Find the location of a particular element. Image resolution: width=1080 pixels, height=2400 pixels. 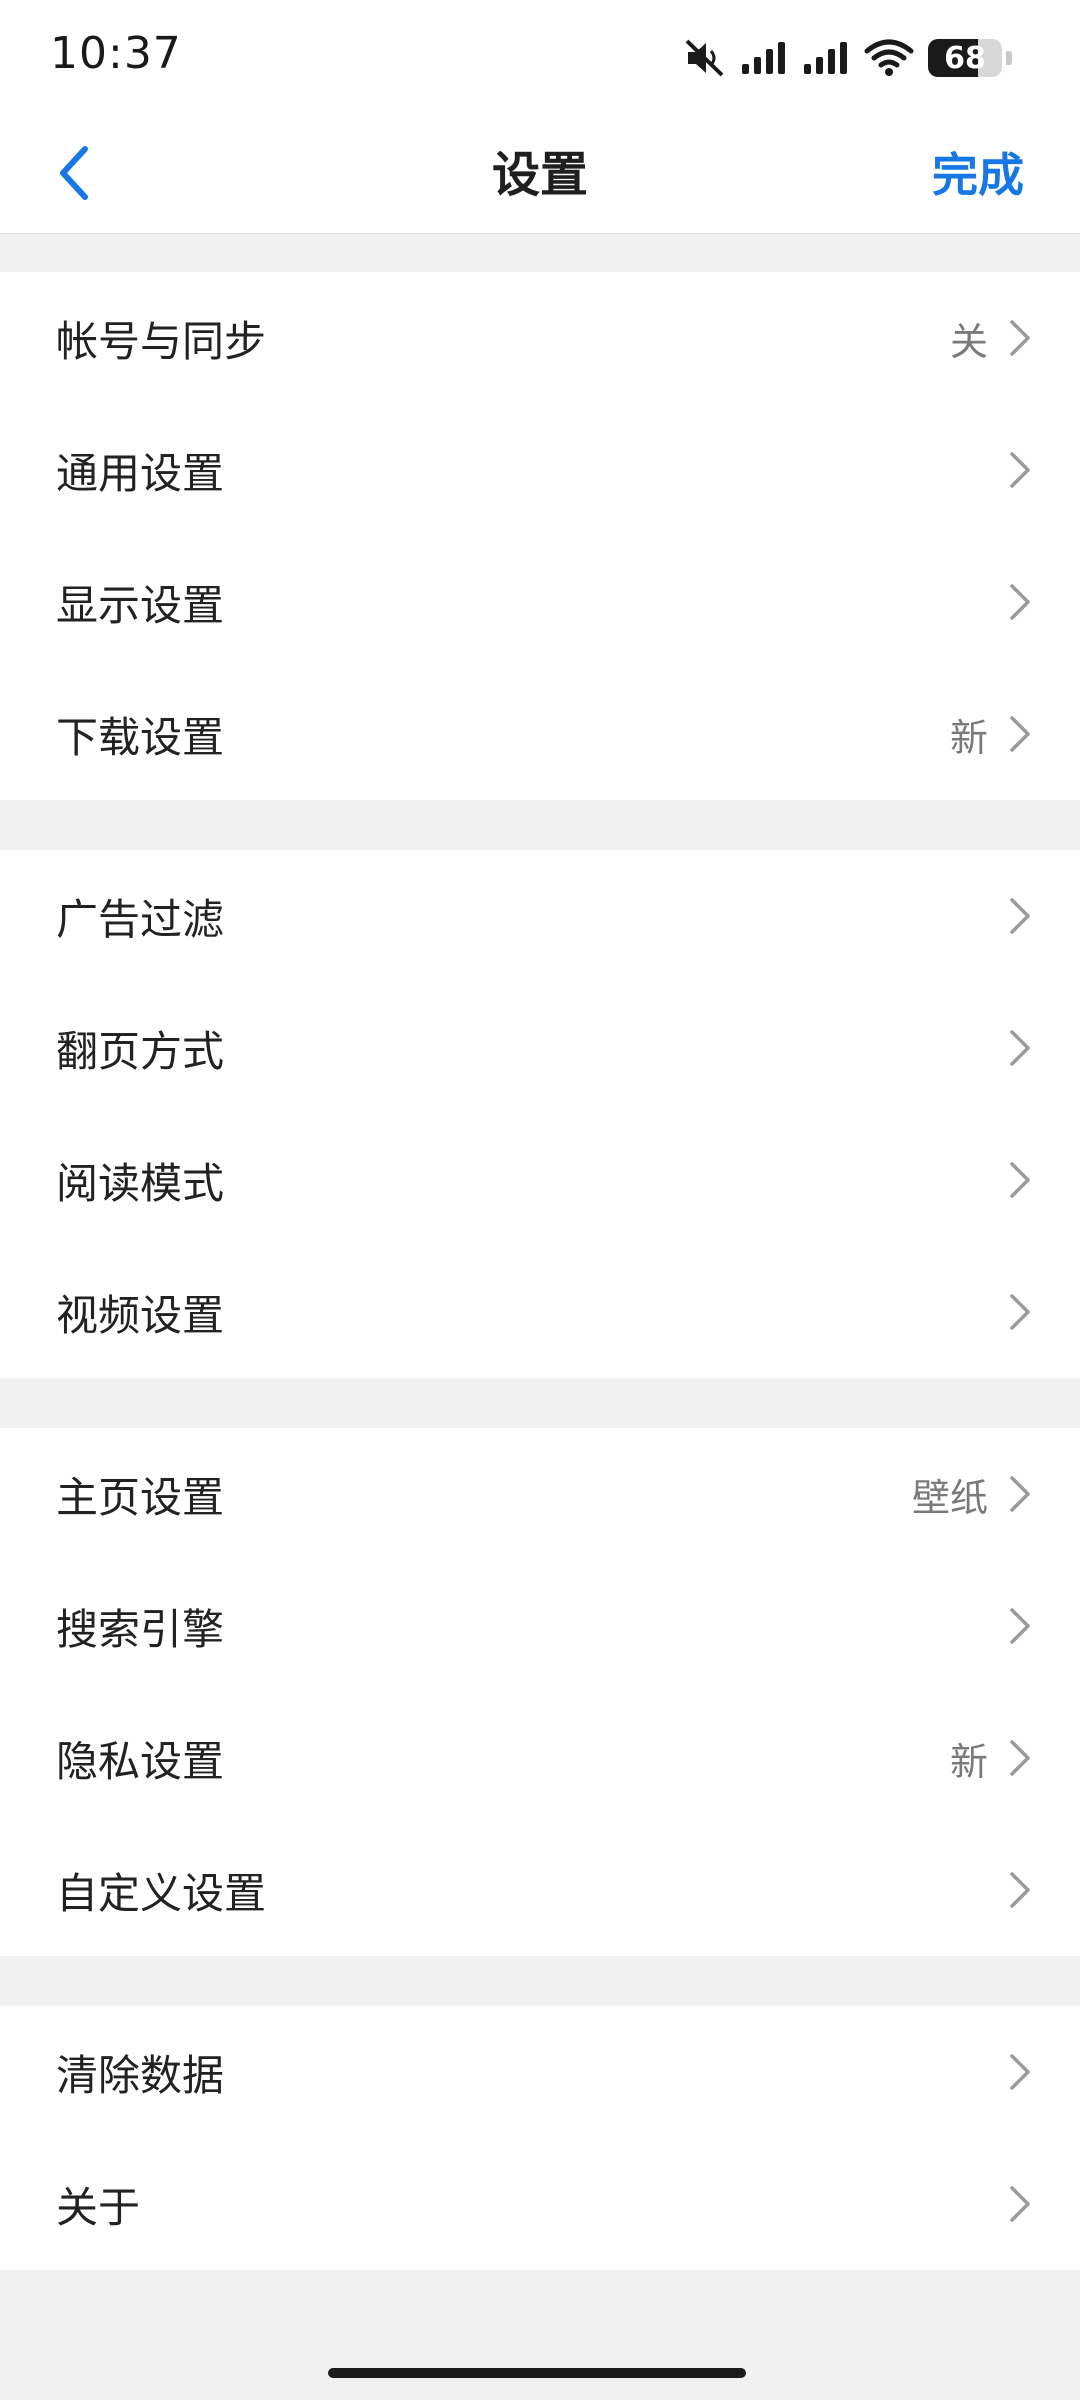

battery-cap is located at coordinates (1009, 58).